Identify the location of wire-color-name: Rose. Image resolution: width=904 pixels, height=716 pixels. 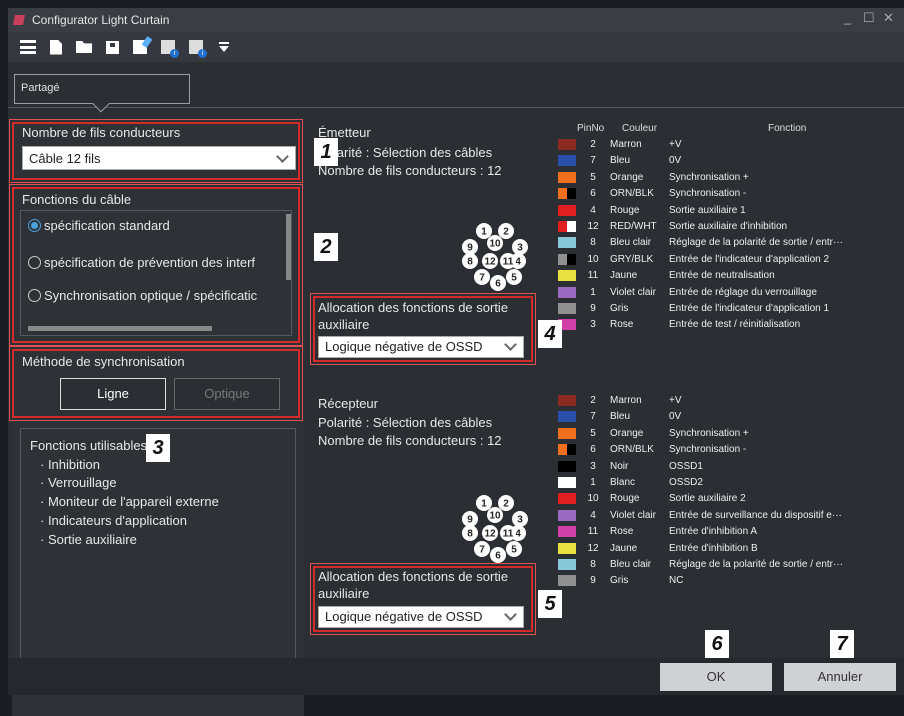
(622, 325).